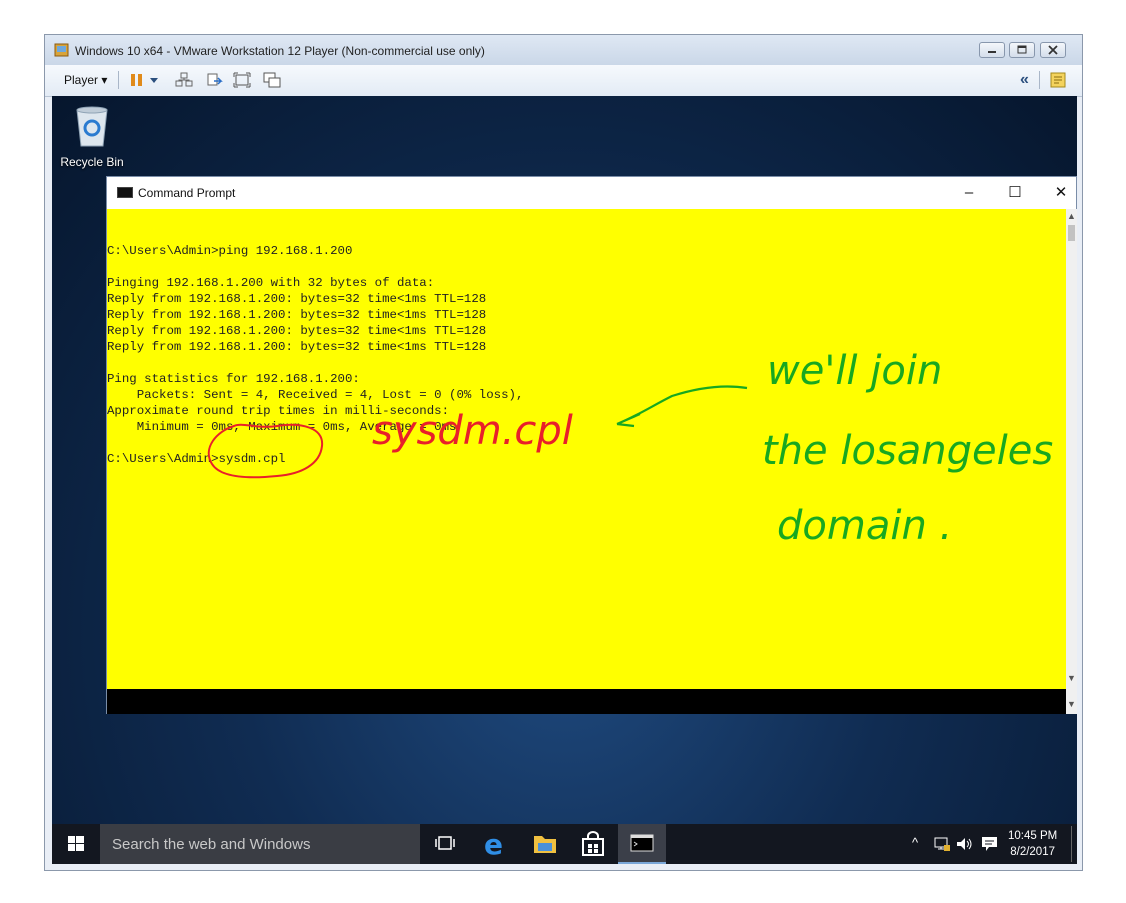  What do you see at coordinates (92, 126) in the screenshot?
I see `recycle-bin-icon` at bounding box center [92, 126].